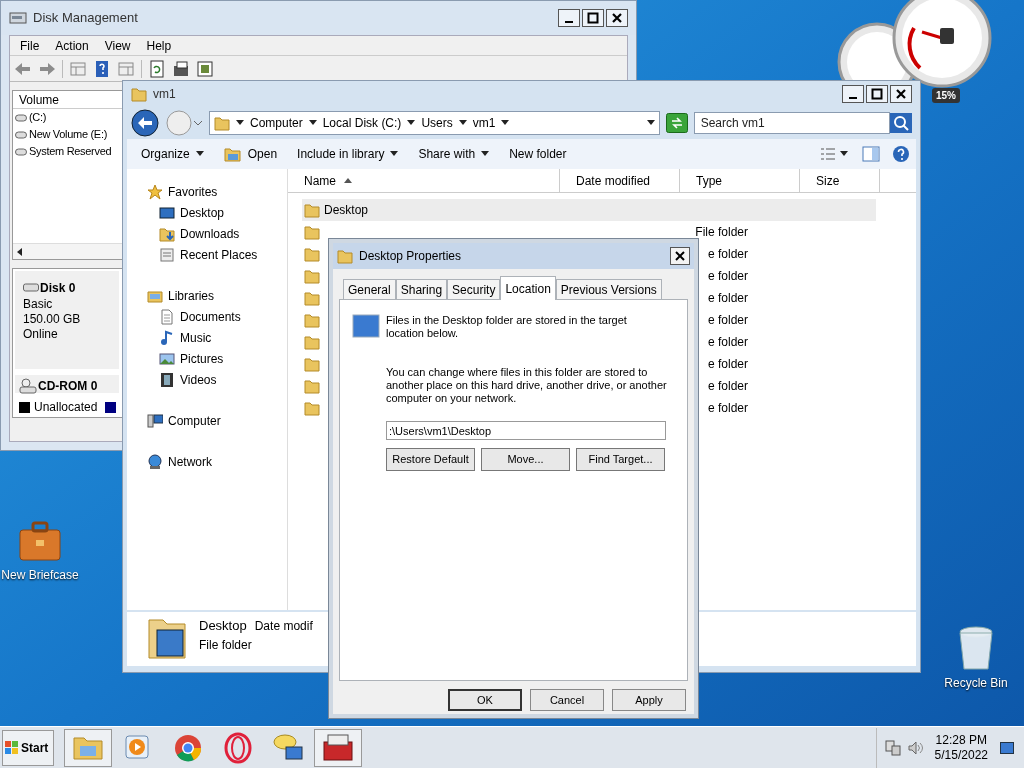 Image resolution: width=1024 pixels, height=768 pixels. What do you see at coordinates (223, 626) in the screenshot?
I see `item-name: Desktop` at bounding box center [223, 626].